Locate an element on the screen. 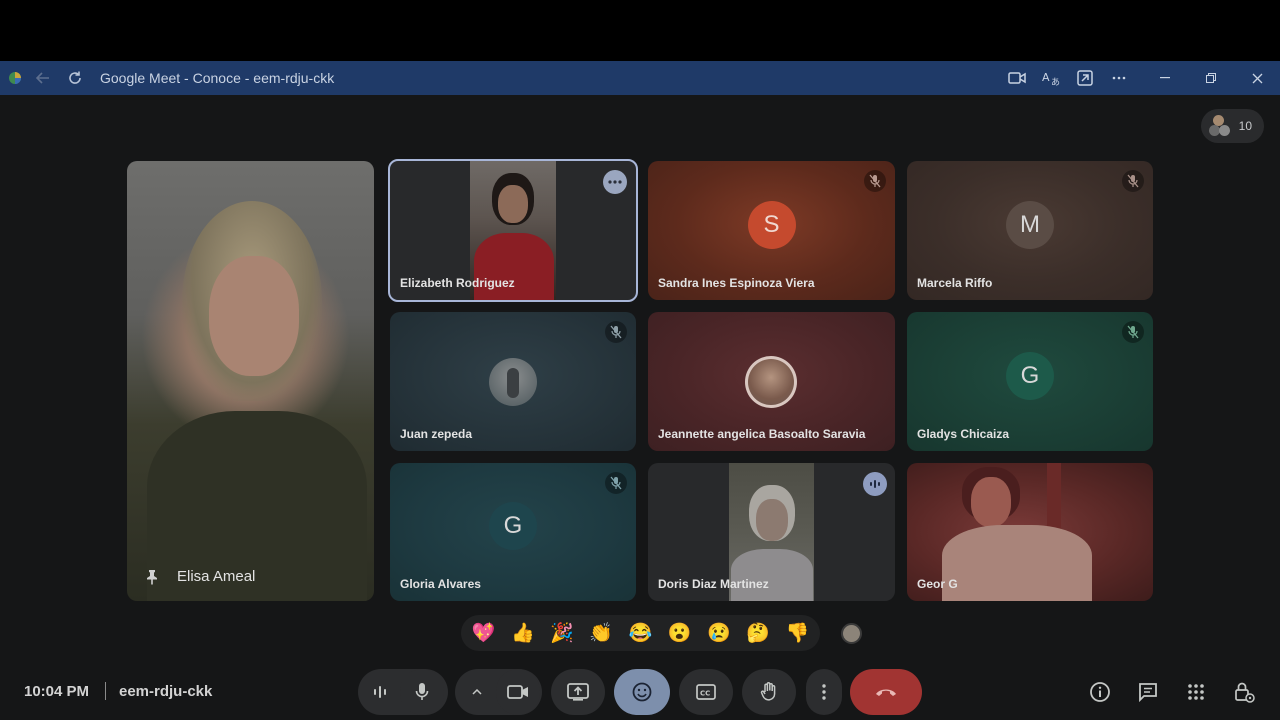 Image resolution: width=1280 pixels, height=720 pixels. participant-name: Jeannette angelica Basoalto Saravia is located at coordinates (762, 434).